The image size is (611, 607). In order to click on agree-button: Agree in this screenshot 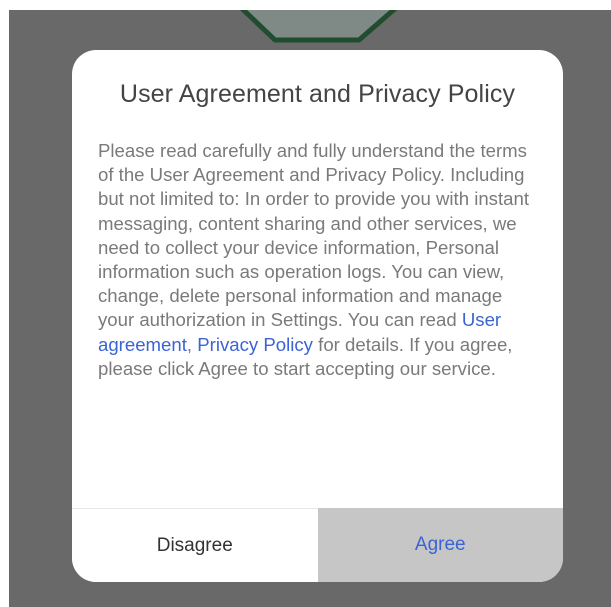, I will do `click(440, 545)`.